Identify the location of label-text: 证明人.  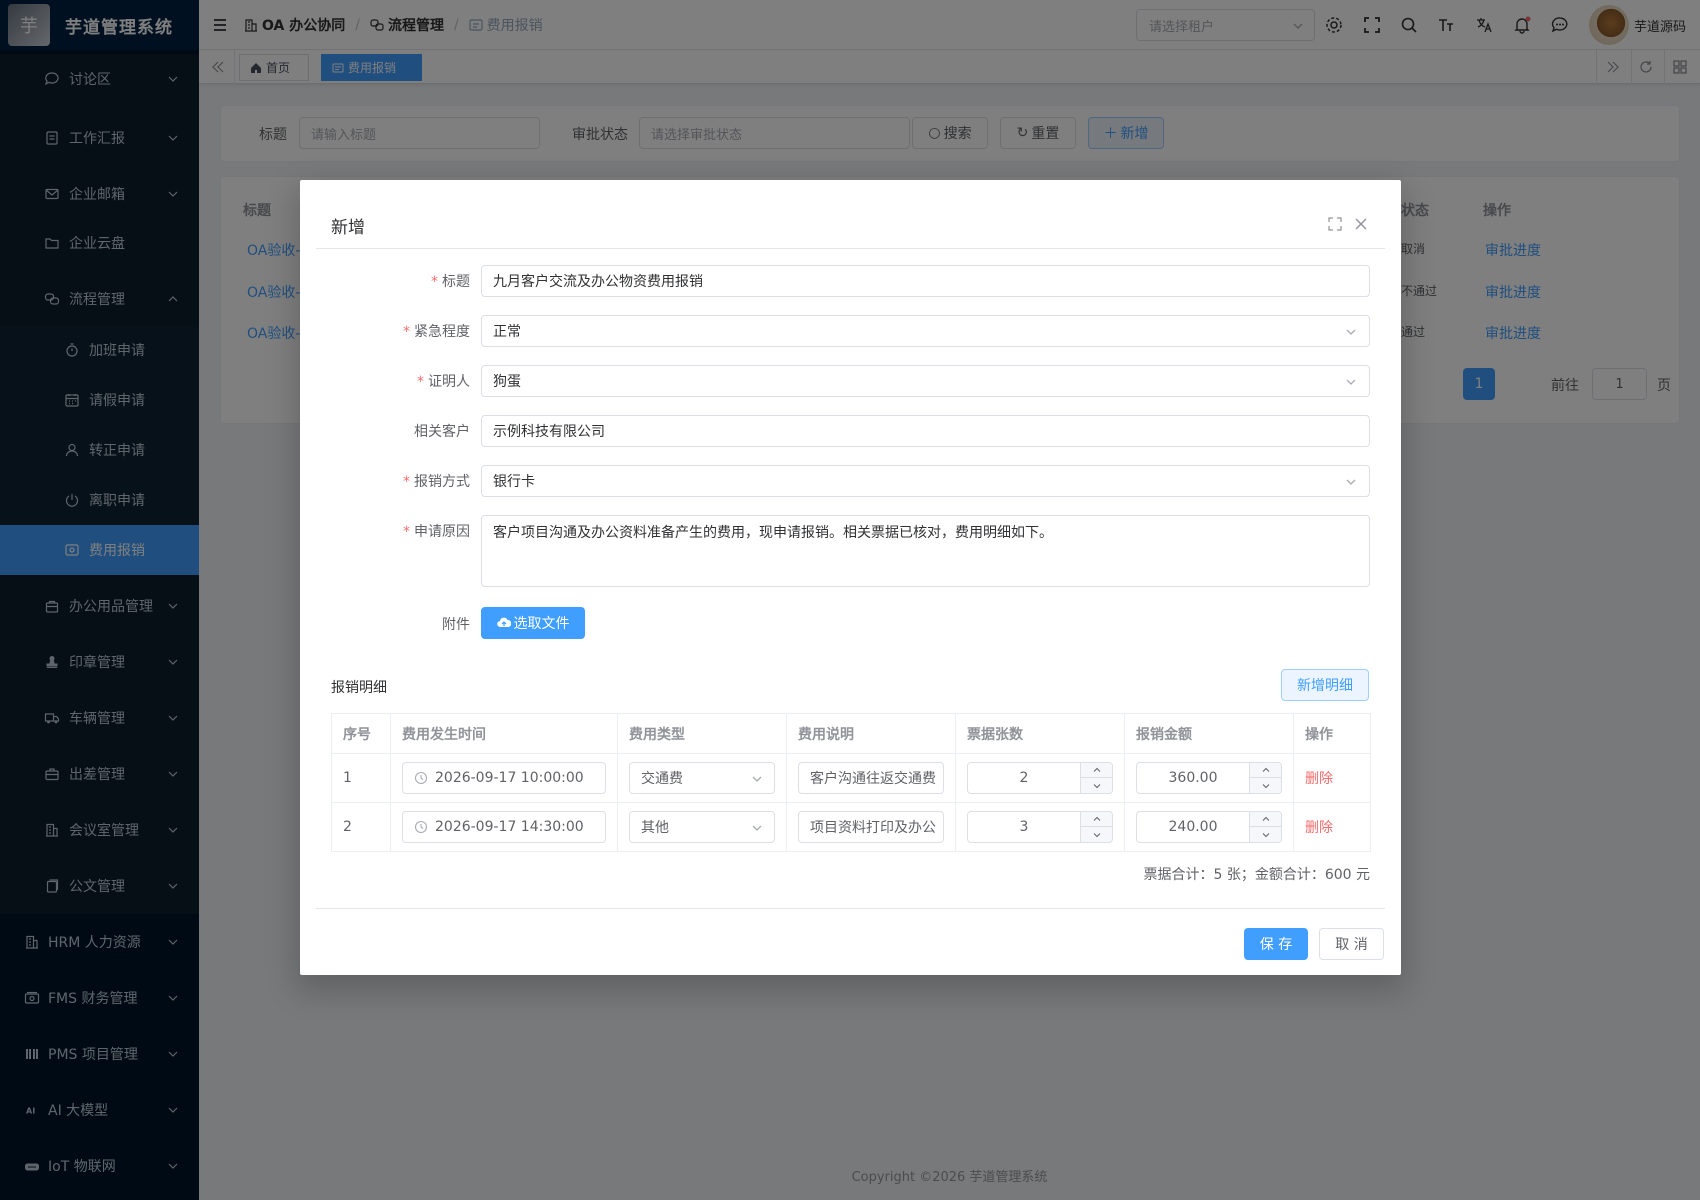
(449, 382).